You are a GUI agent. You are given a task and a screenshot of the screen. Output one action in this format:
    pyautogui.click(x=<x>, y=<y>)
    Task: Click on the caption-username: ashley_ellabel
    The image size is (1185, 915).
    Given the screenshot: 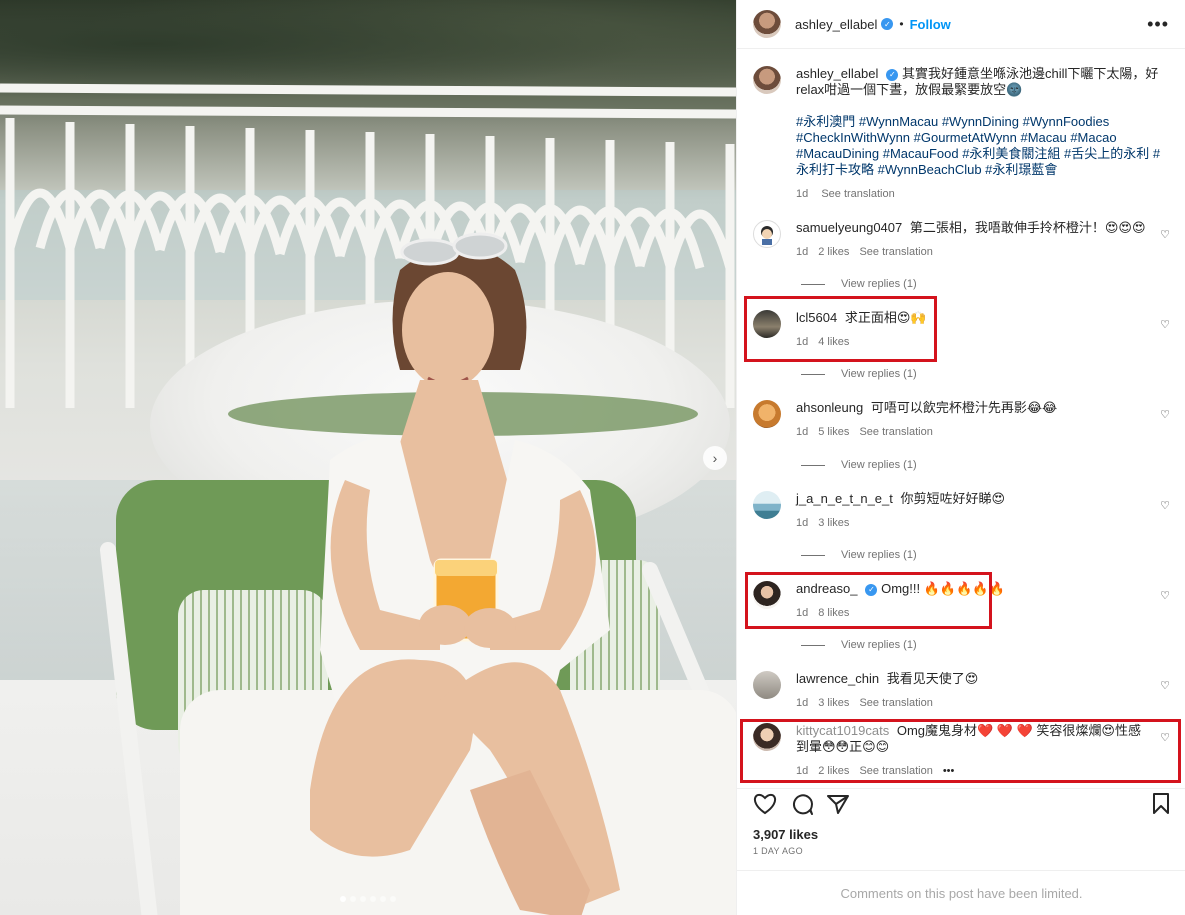 What is the action you would take?
    pyautogui.click(x=837, y=73)
    